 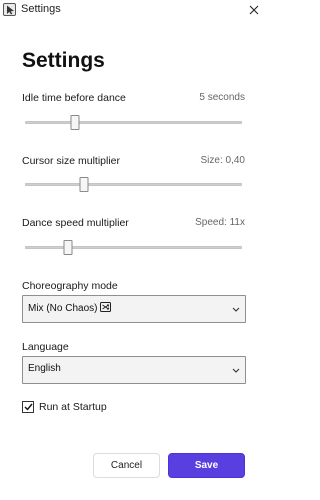 What do you see at coordinates (134, 370) in the screenshot?
I see `language-select: English` at bounding box center [134, 370].